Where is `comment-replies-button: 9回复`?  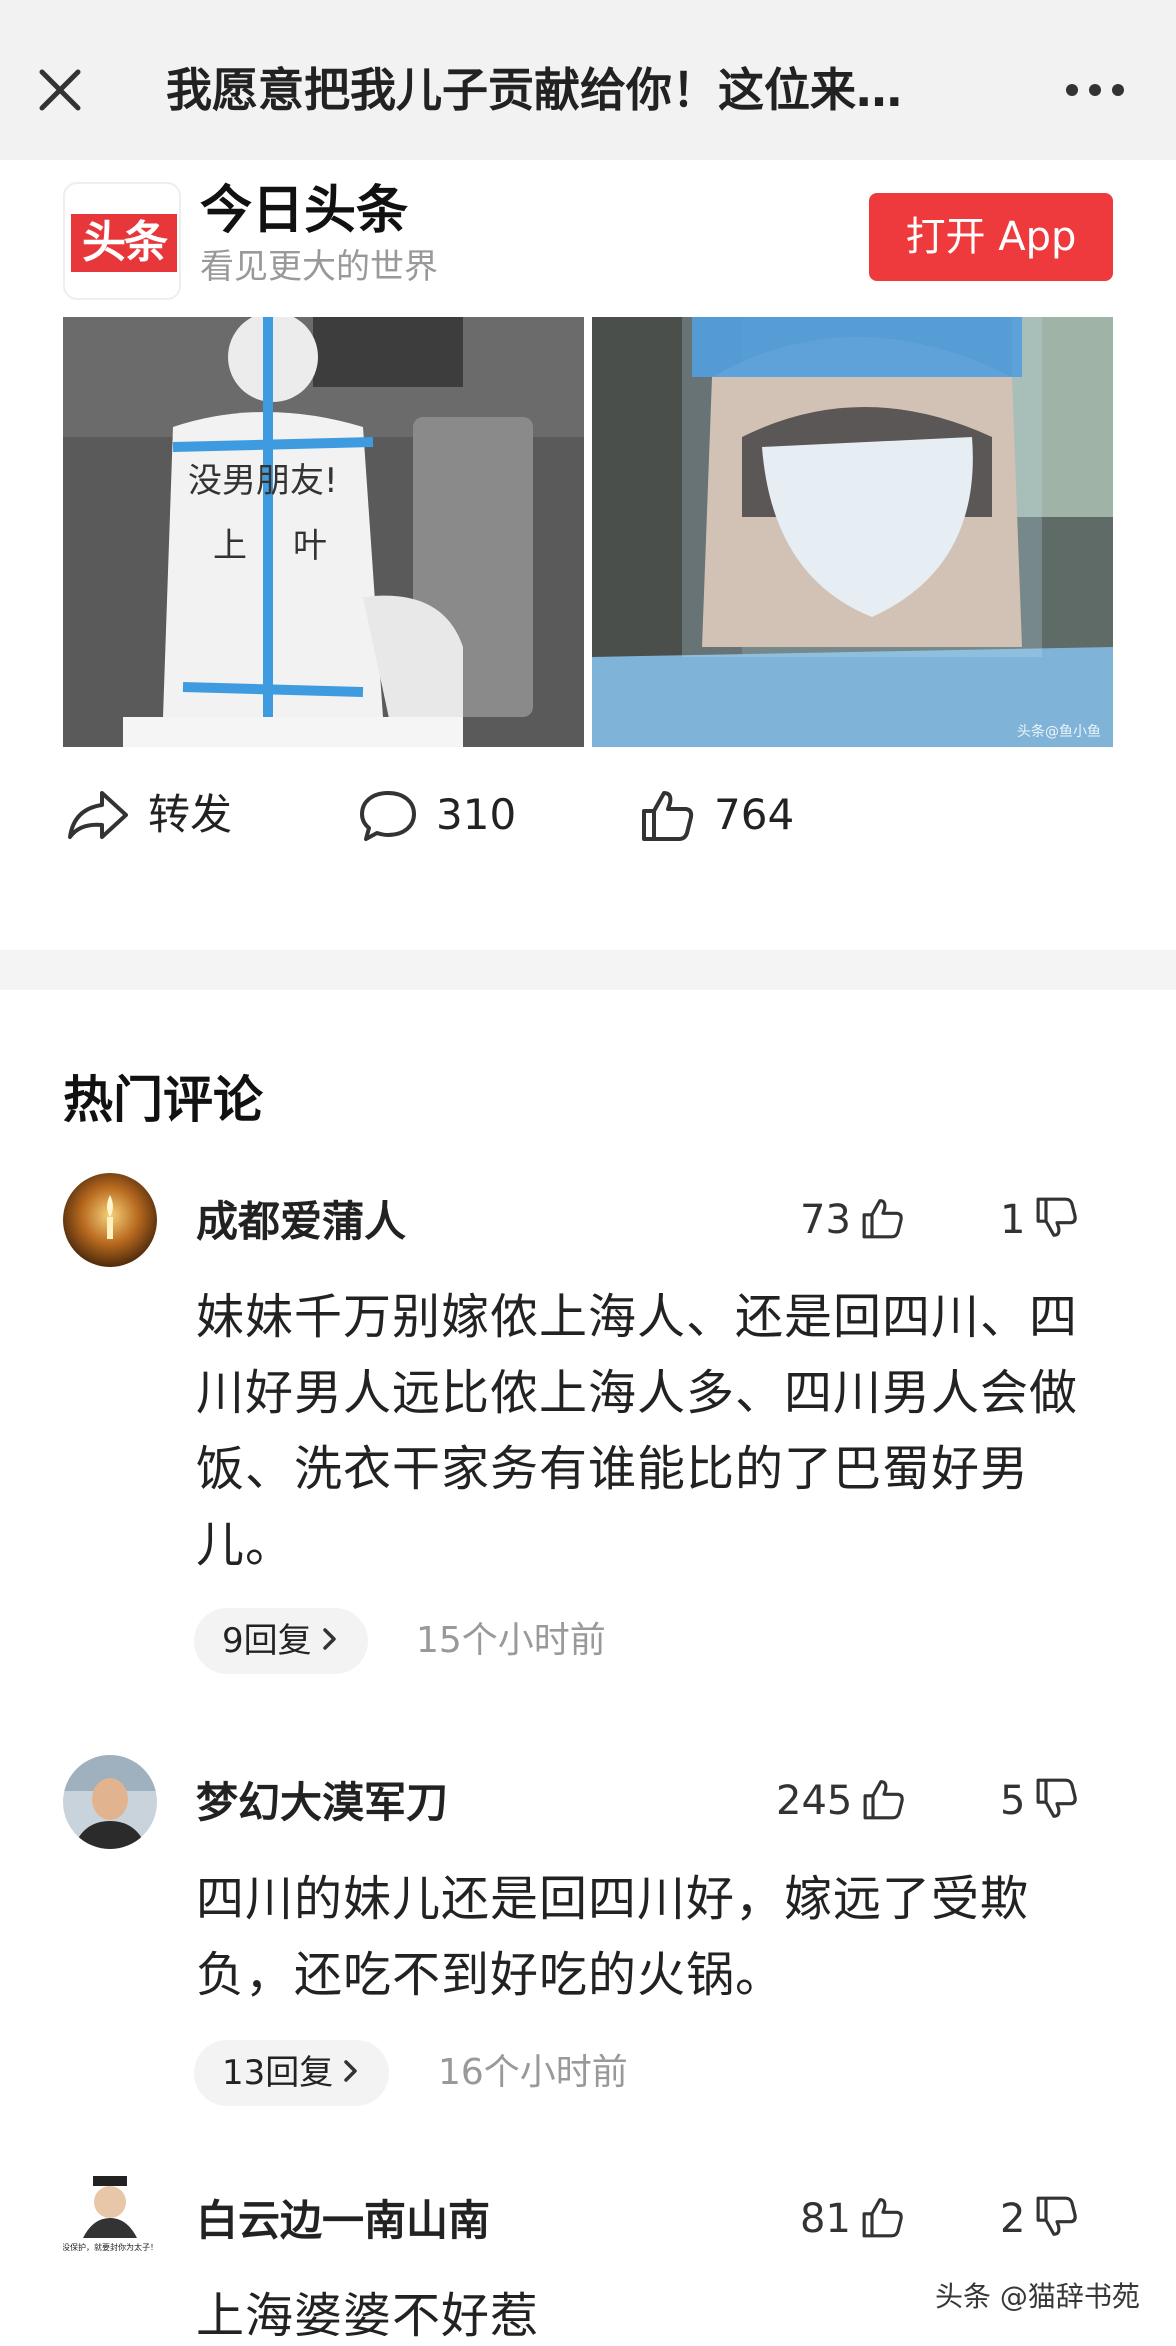 comment-replies-button: 9回复 is located at coordinates (281, 1641).